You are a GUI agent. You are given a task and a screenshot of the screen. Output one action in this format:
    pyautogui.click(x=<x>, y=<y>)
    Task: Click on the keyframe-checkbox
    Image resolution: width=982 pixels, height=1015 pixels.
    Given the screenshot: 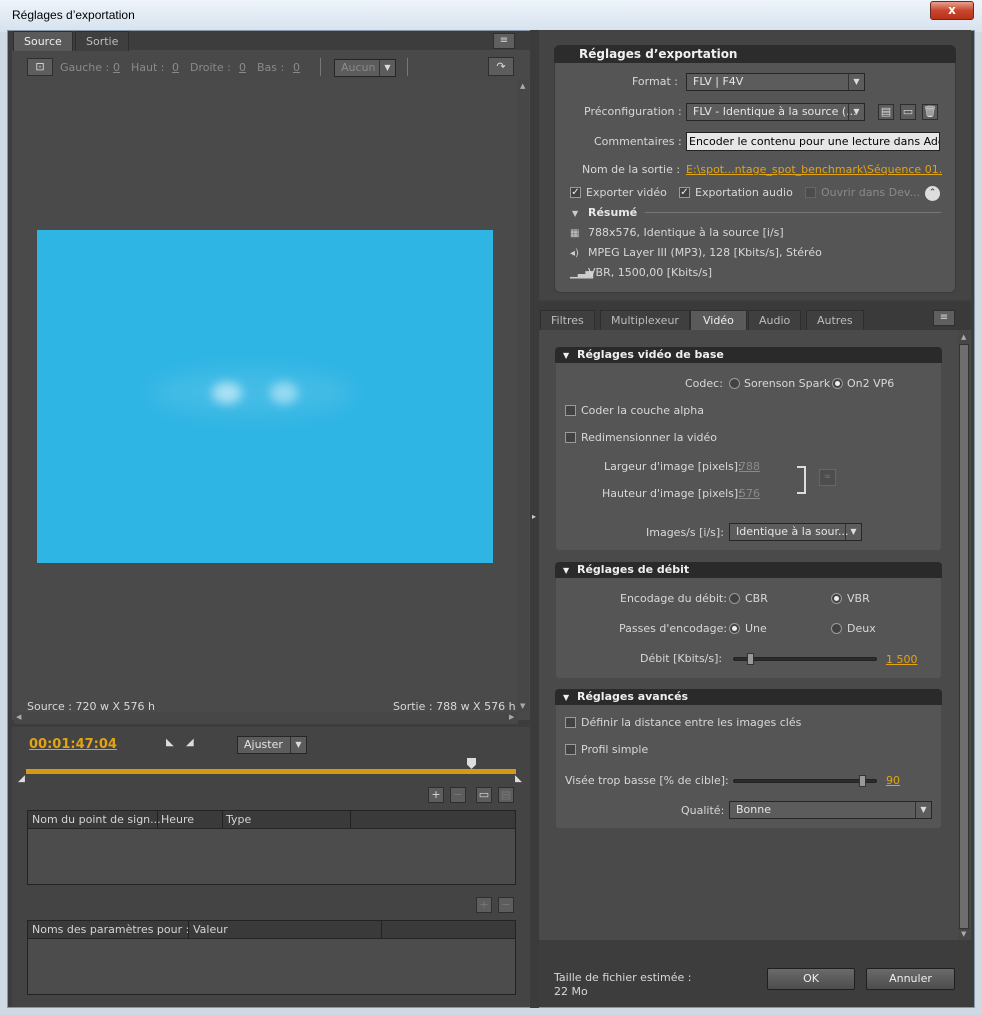 What is the action you would take?
    pyautogui.click(x=570, y=722)
    